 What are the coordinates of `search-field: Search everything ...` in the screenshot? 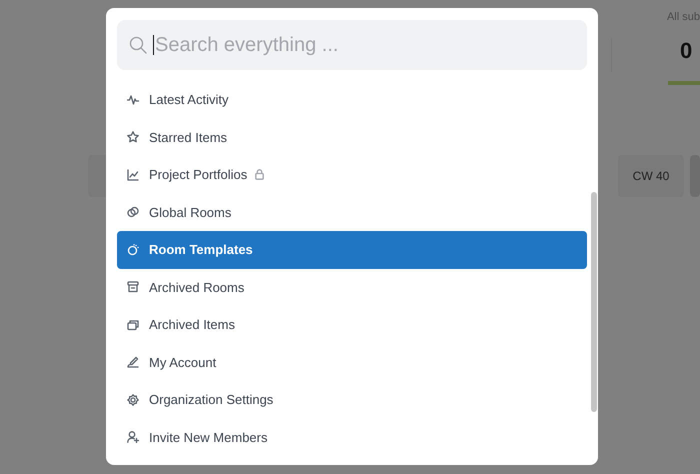 It's located at (352, 45).